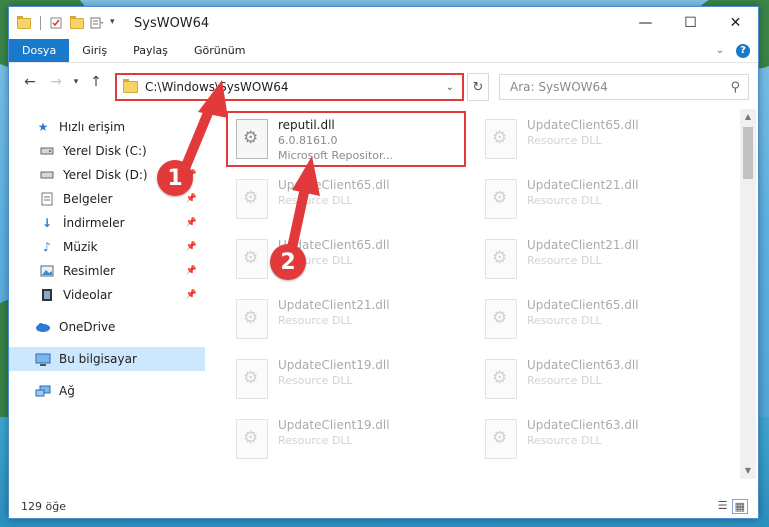 The height and width of the screenshot is (527, 769). What do you see at coordinates (107, 127) in the screenshot?
I see `sidebar-item-quick-access: ★ Hızlı erişim` at bounding box center [107, 127].